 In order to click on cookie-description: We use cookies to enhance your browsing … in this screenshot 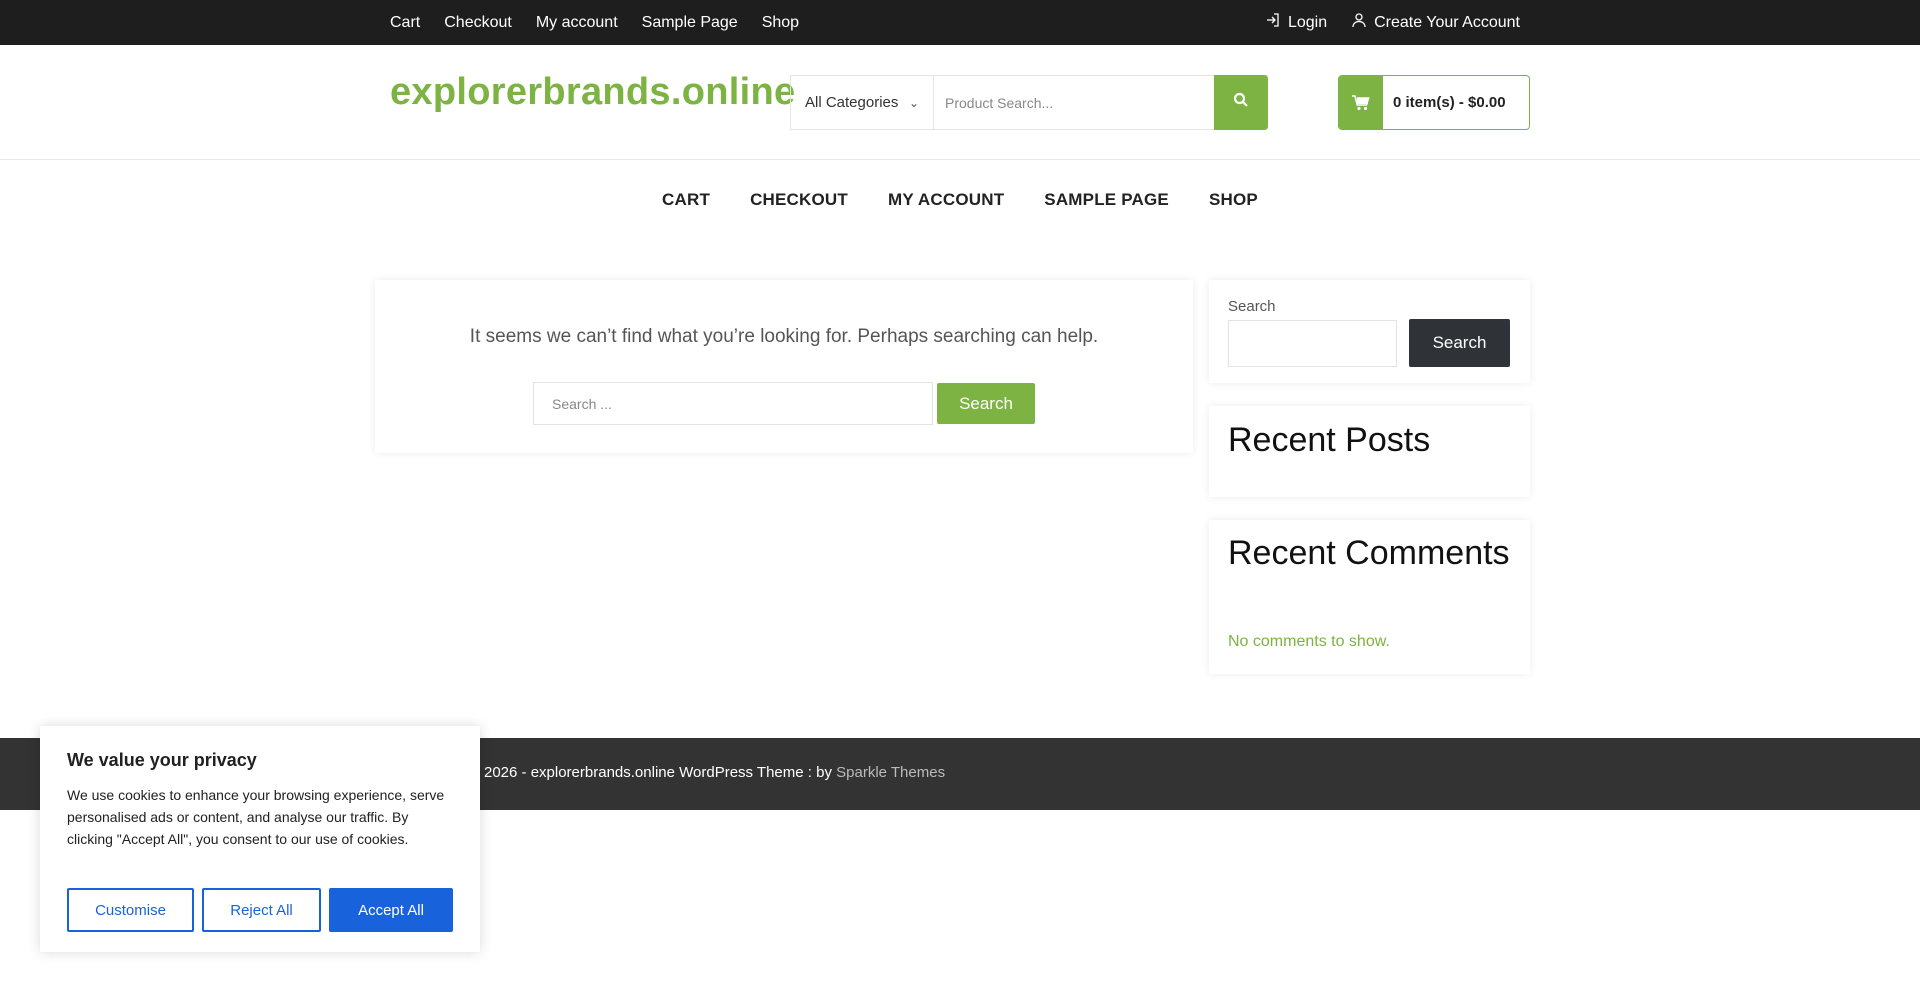, I will do `click(256, 817)`.